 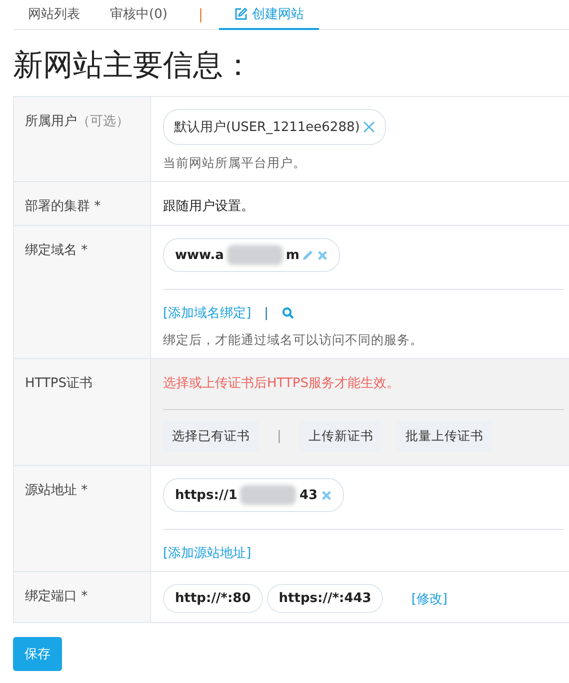 I want to click on certificate-button: 选择已有证书, so click(x=211, y=436).